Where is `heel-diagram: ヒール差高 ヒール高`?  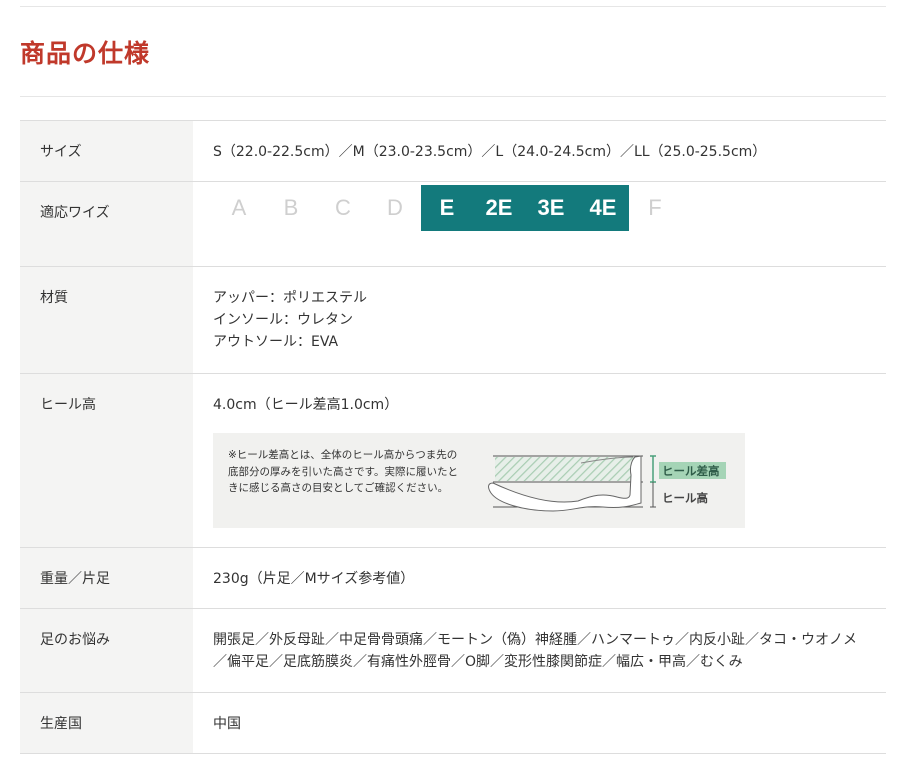 heel-diagram: ヒール差高 ヒール高 is located at coordinates (607, 483).